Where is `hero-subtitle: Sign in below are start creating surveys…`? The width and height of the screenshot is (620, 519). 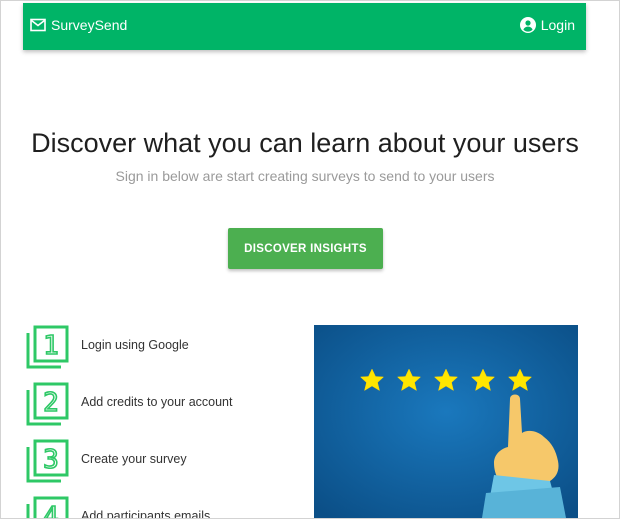
hero-subtitle: Sign in below are start creating surveys… is located at coordinates (305, 176).